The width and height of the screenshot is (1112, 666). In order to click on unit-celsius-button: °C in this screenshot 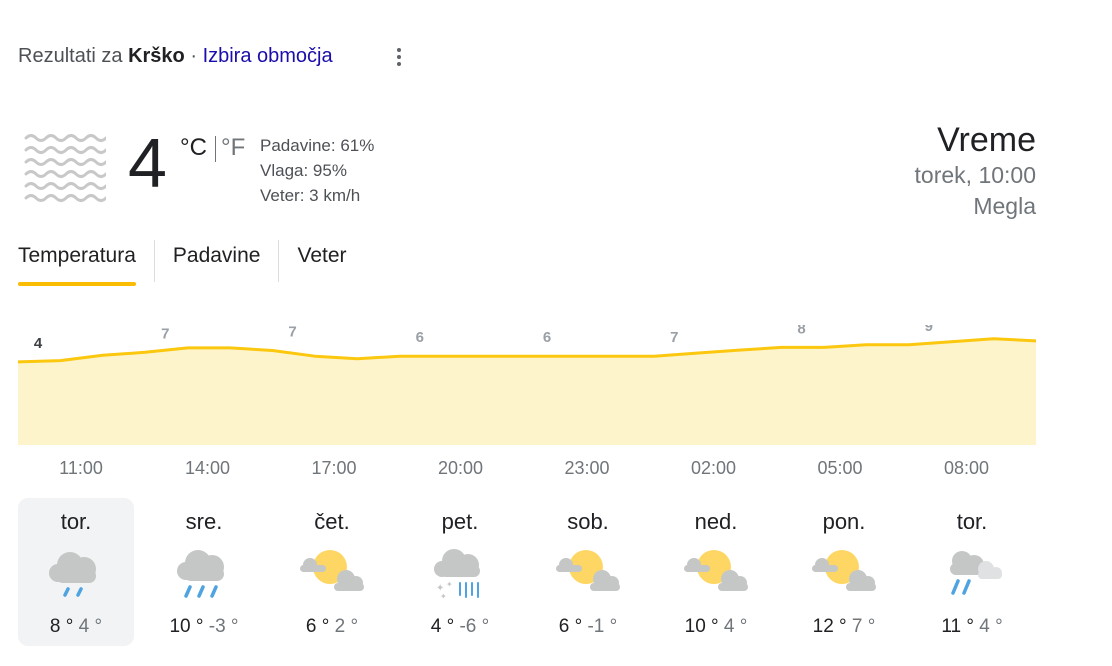, I will do `click(193, 148)`.